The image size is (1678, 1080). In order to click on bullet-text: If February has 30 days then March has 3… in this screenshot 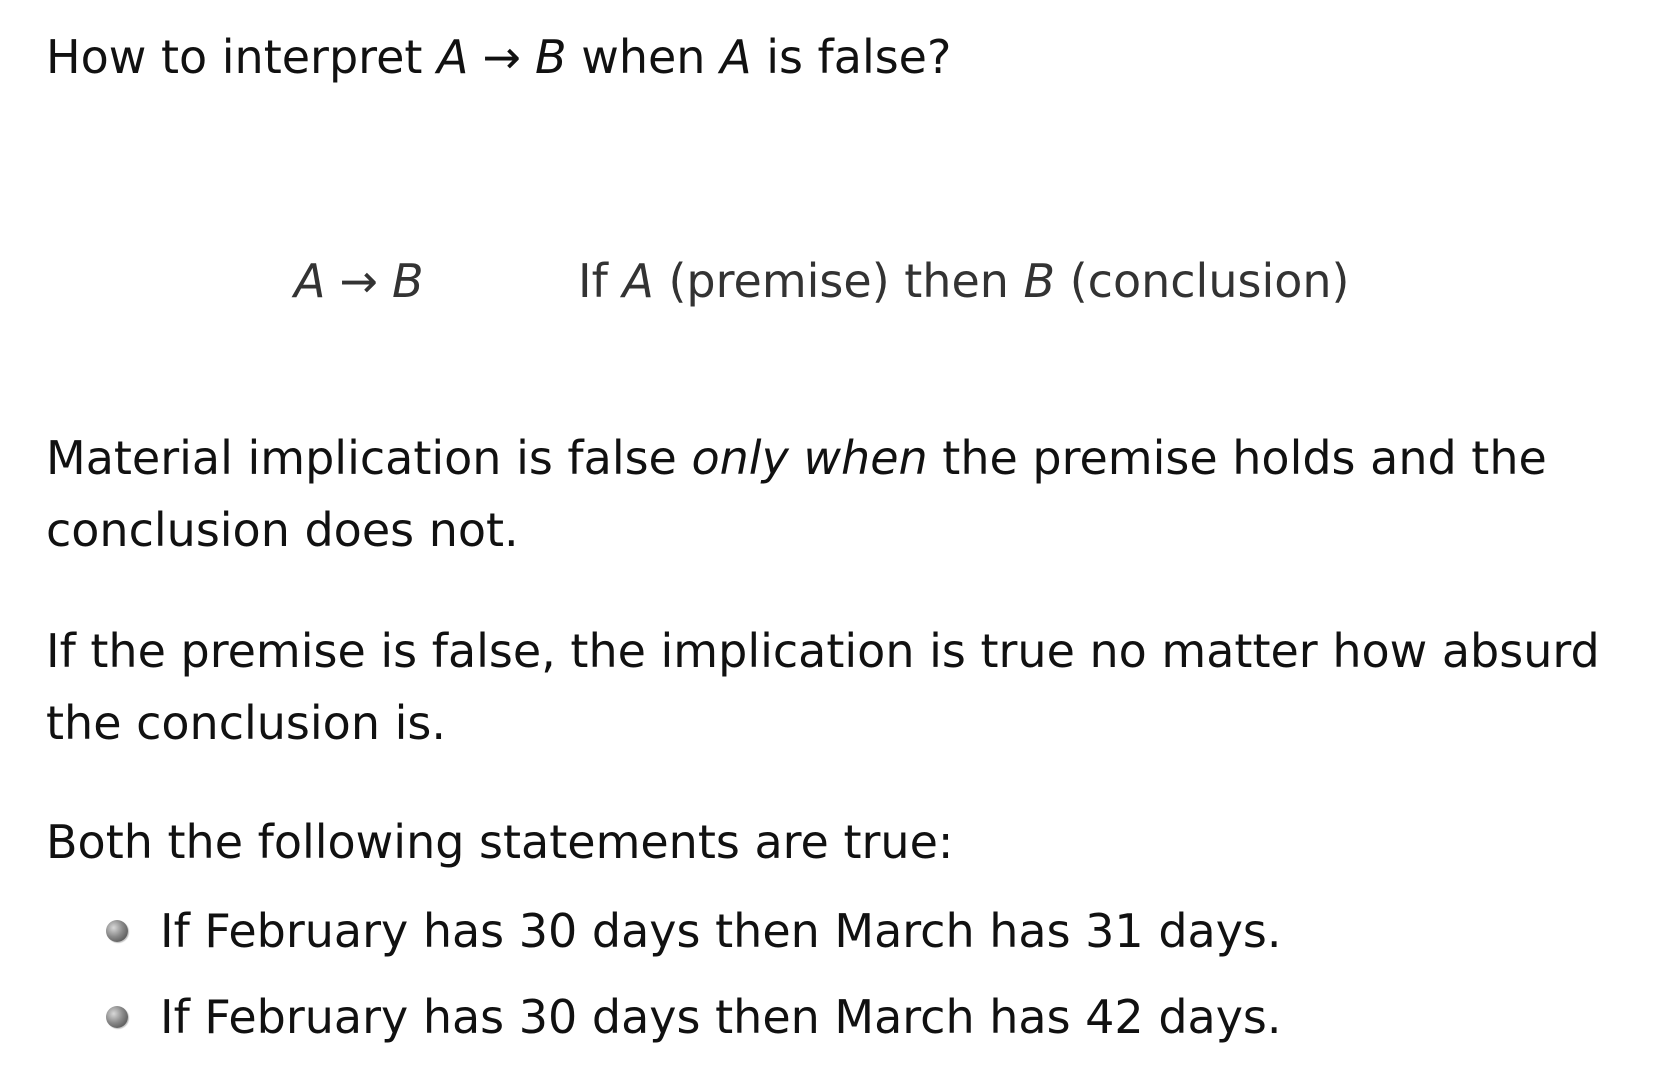, I will do `click(721, 931)`.